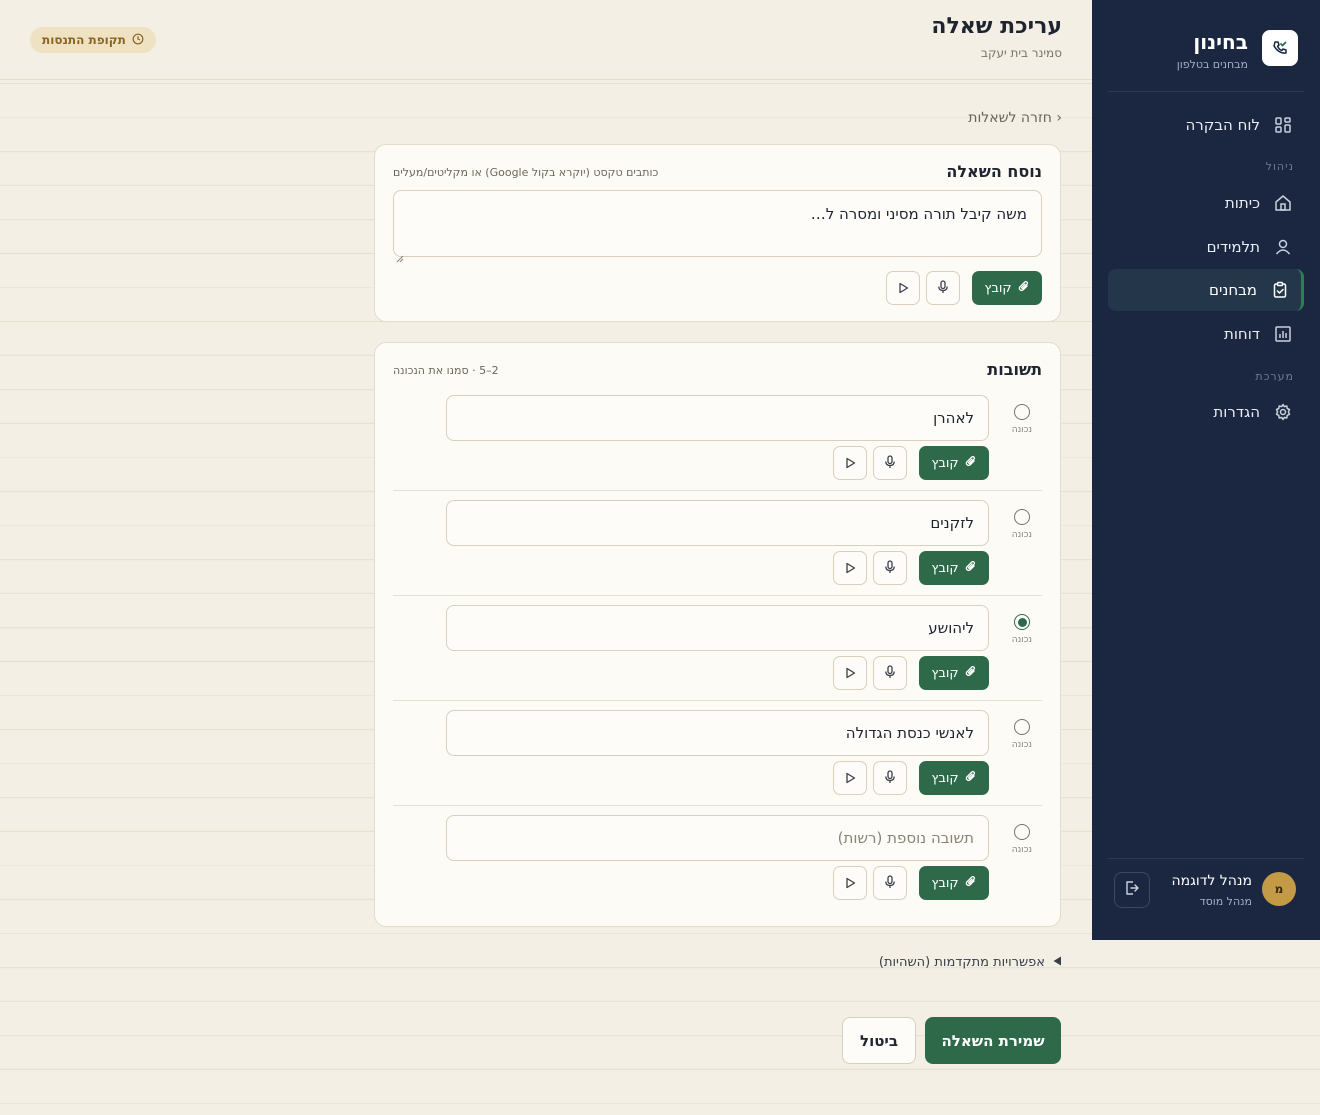 This screenshot has width=1320, height=1115. I want to click on sidebar-item-students: תלמידים, so click(1206, 247).